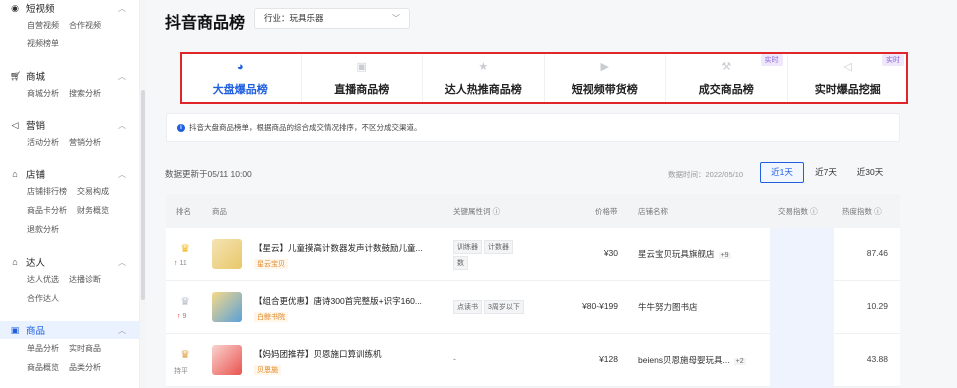 This screenshot has height=388, width=957. I want to click on sidebar-item: 商品卡分析, so click(47, 210).